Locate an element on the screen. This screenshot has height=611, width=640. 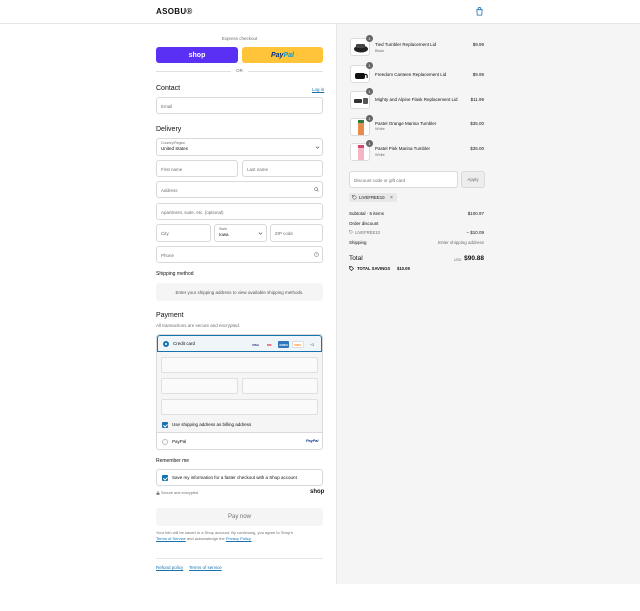
express-checkout-label: Express checkout is located at coordinates (239, 38).